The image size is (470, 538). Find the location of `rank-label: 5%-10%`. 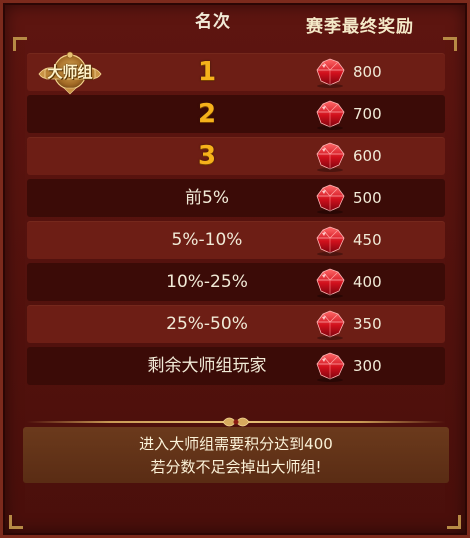

rank-label: 5%-10% is located at coordinates (207, 240).